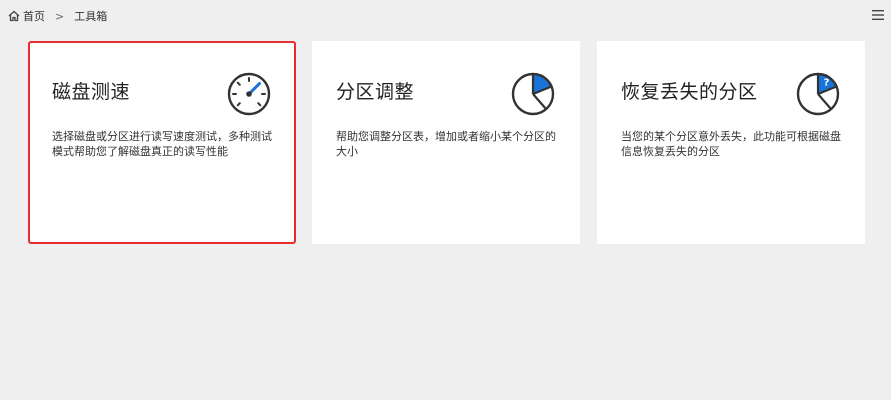 The image size is (891, 400). I want to click on breadcrumb: 首页 > 工具箱, so click(57, 16).